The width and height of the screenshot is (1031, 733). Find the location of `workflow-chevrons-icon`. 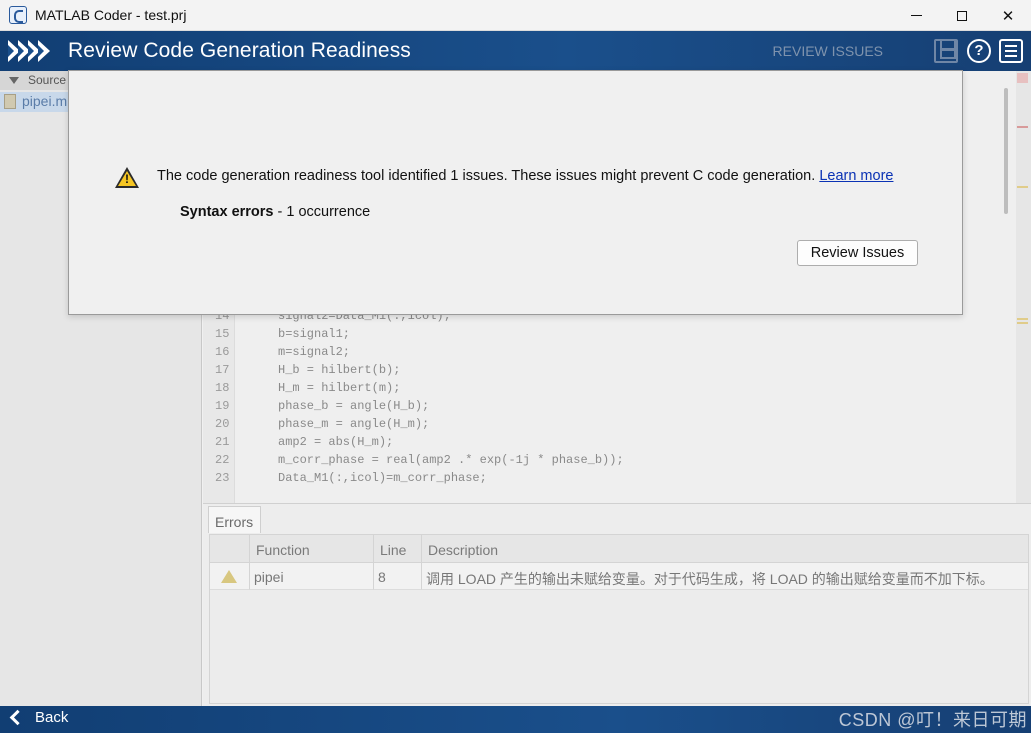

workflow-chevrons-icon is located at coordinates (29, 51).